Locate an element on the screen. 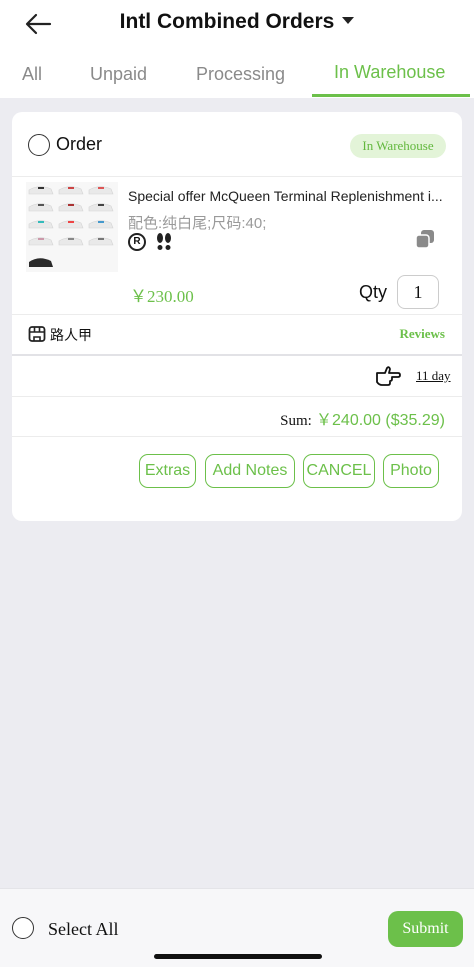 This screenshot has width=474, height=967. active-tab-indicator is located at coordinates (391, 95).